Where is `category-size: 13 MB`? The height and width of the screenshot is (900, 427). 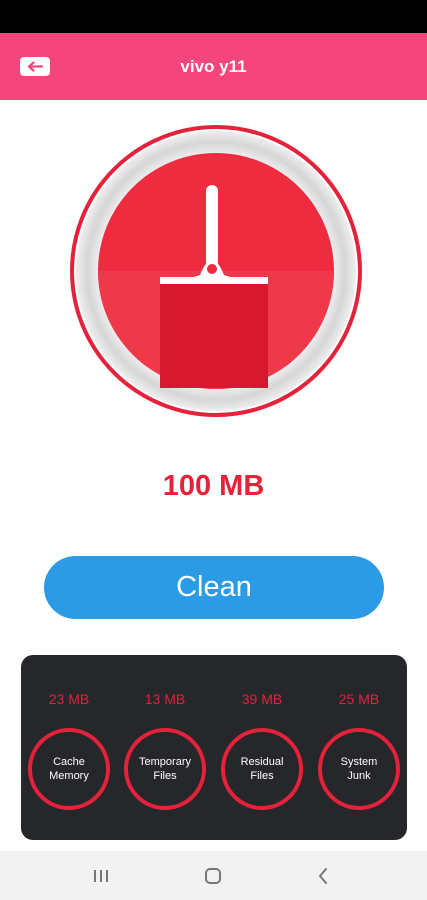
category-size: 13 MB is located at coordinates (165, 699).